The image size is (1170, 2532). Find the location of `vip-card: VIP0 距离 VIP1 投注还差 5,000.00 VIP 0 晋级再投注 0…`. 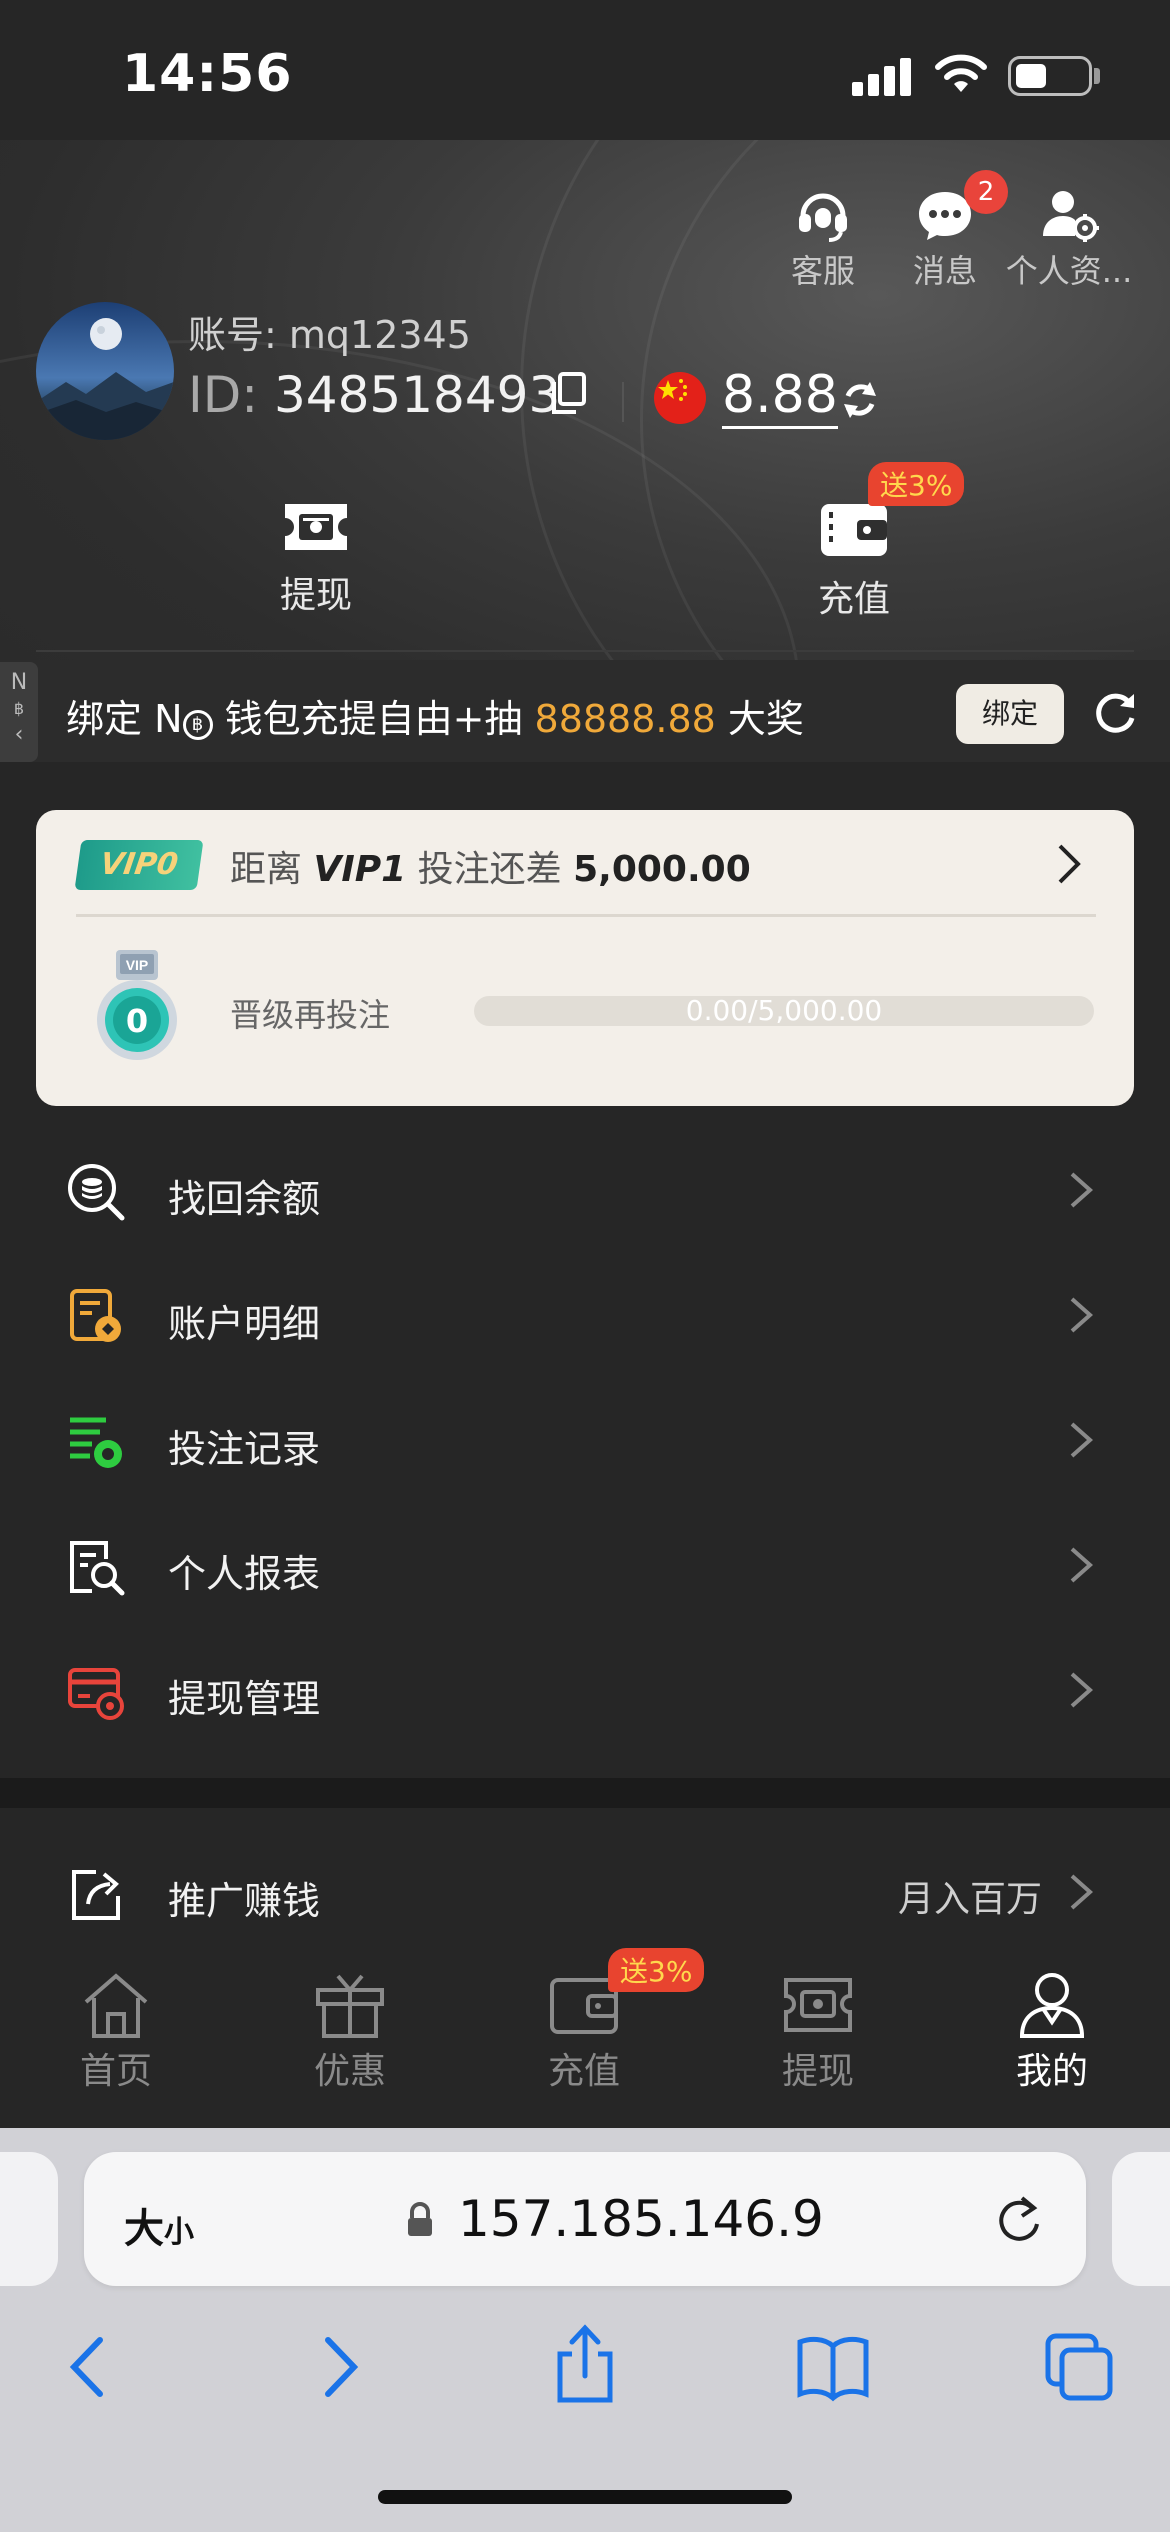

vip-card: VIP0 距离 VIP1 投注还差 5,000.00 VIP 0 晋级再投注 0… is located at coordinates (585, 958).